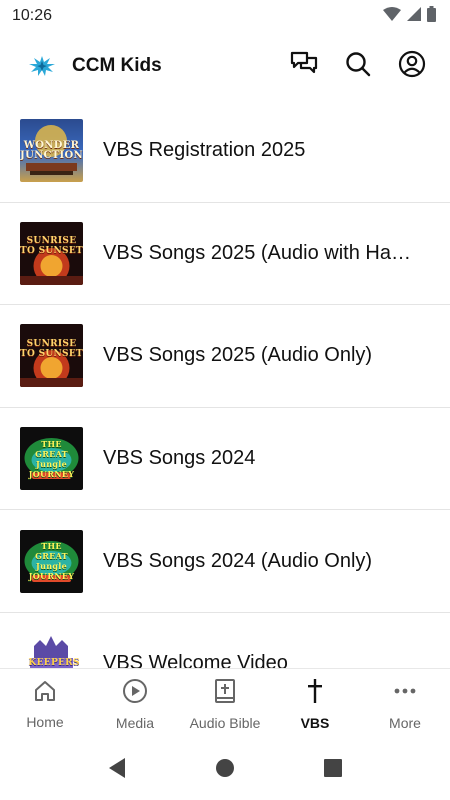 Image resolution: width=450 pixels, height=800 pixels. What do you see at coordinates (54, 663) in the screenshot?
I see `thumbnail-title: KEEPERS OF THE` at bounding box center [54, 663].